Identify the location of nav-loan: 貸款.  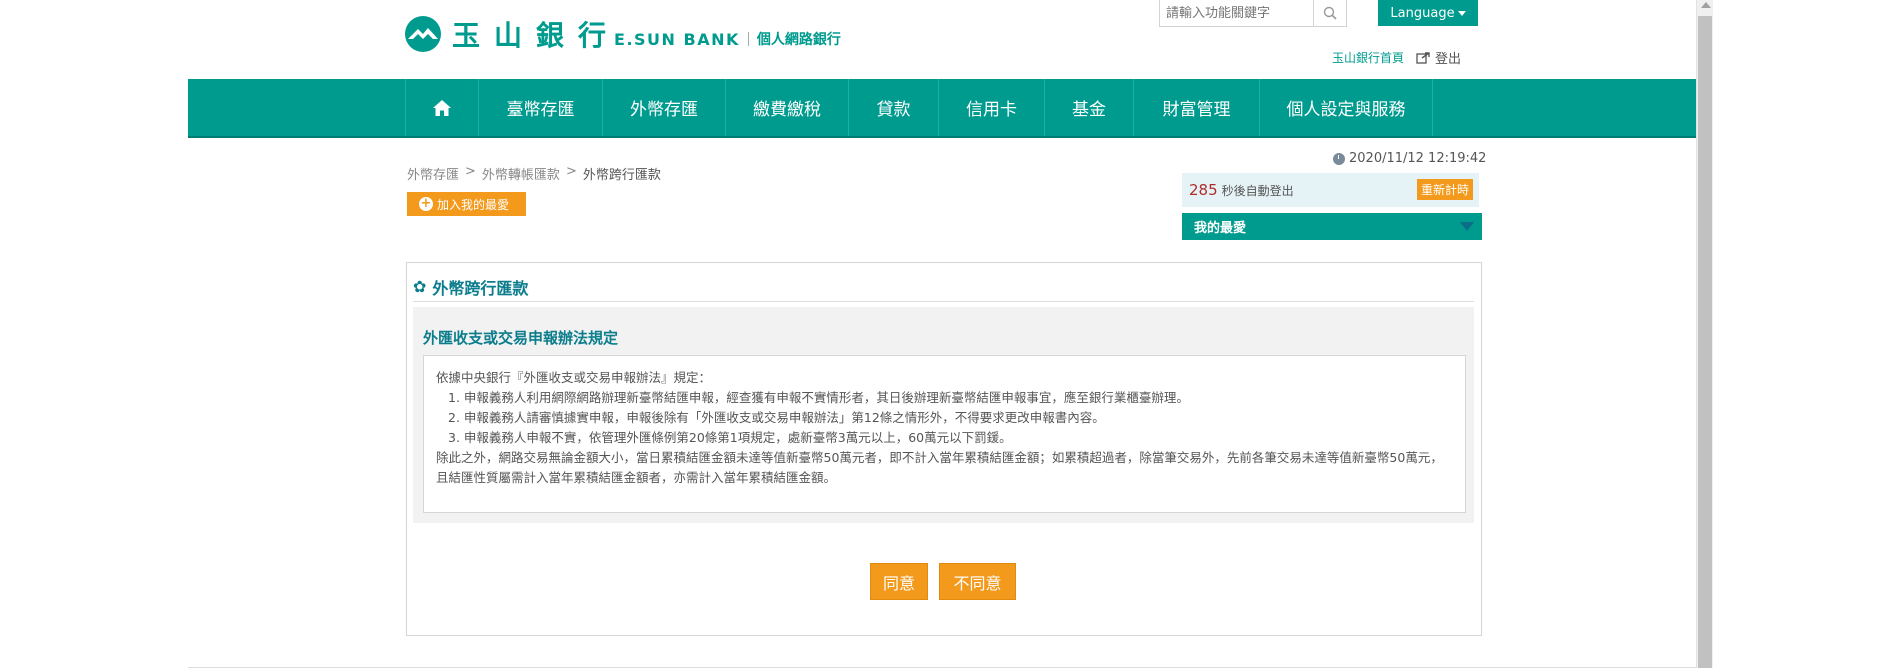
(894, 107).